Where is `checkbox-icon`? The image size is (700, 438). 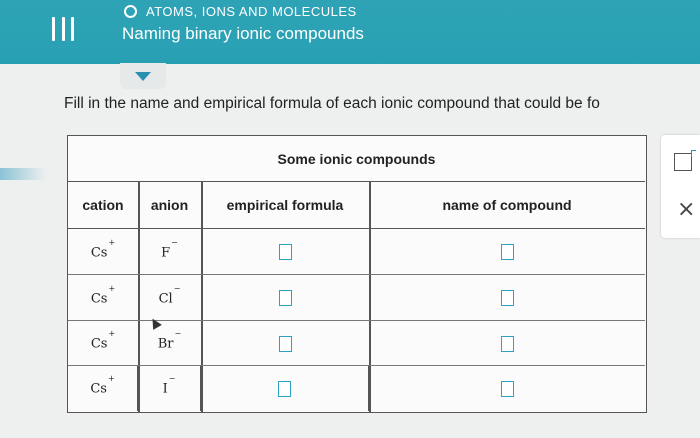
checkbox-icon is located at coordinates (685, 160).